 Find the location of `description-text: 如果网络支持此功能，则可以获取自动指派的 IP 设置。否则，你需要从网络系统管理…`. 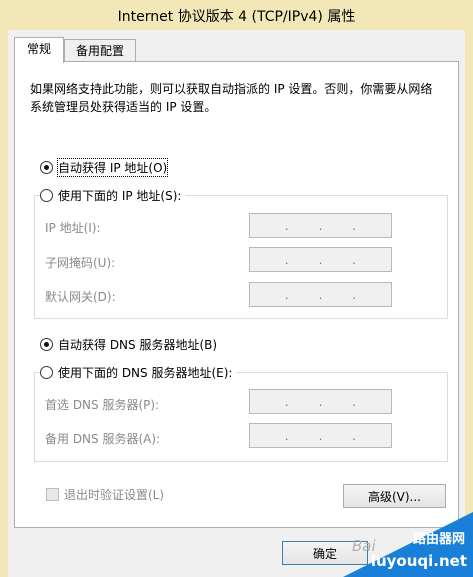

description-text: 如果网络支持此功能，则可以获取自动指派的 IP 设置。否则，你需要从网络系统管理… is located at coordinates (231, 98).